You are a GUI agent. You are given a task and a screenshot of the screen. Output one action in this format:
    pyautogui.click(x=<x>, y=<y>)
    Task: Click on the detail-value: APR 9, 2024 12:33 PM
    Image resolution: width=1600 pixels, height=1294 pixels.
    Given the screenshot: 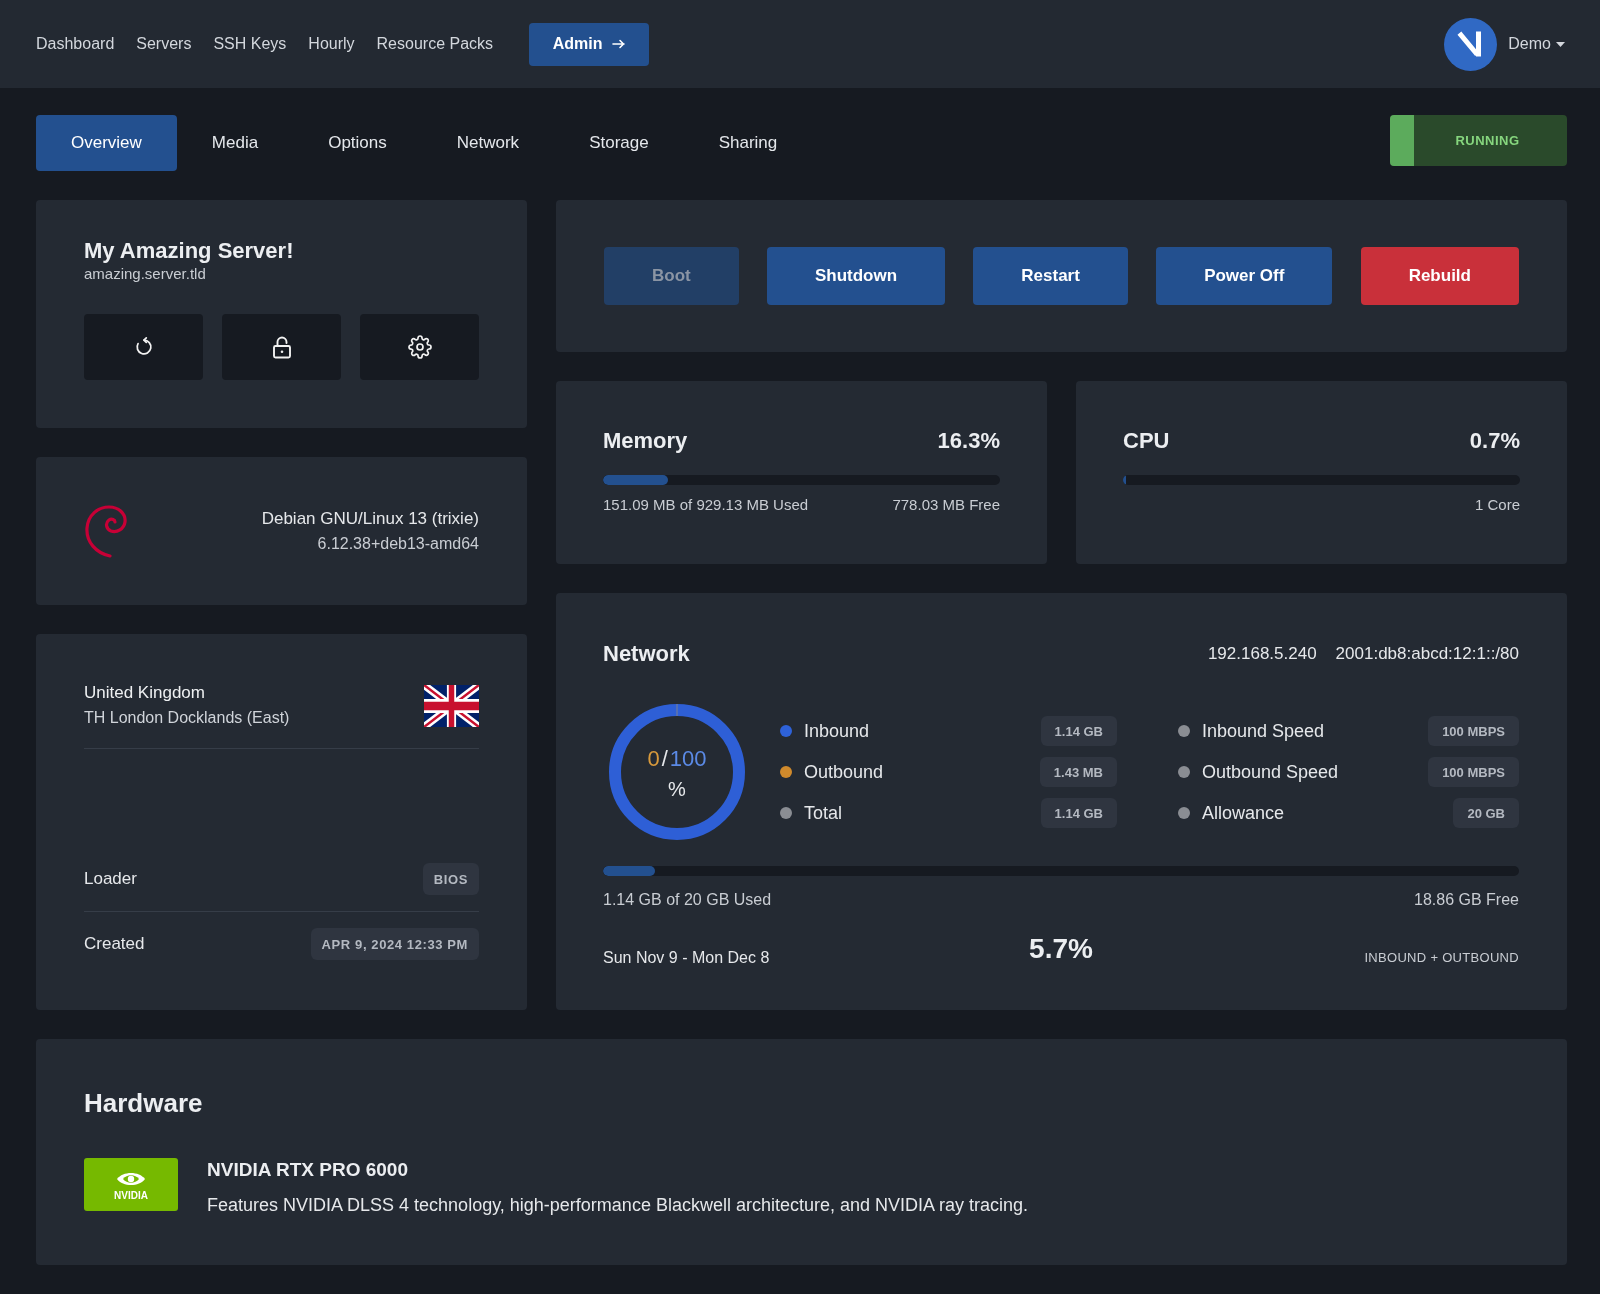 What is the action you would take?
    pyautogui.click(x=394, y=944)
    